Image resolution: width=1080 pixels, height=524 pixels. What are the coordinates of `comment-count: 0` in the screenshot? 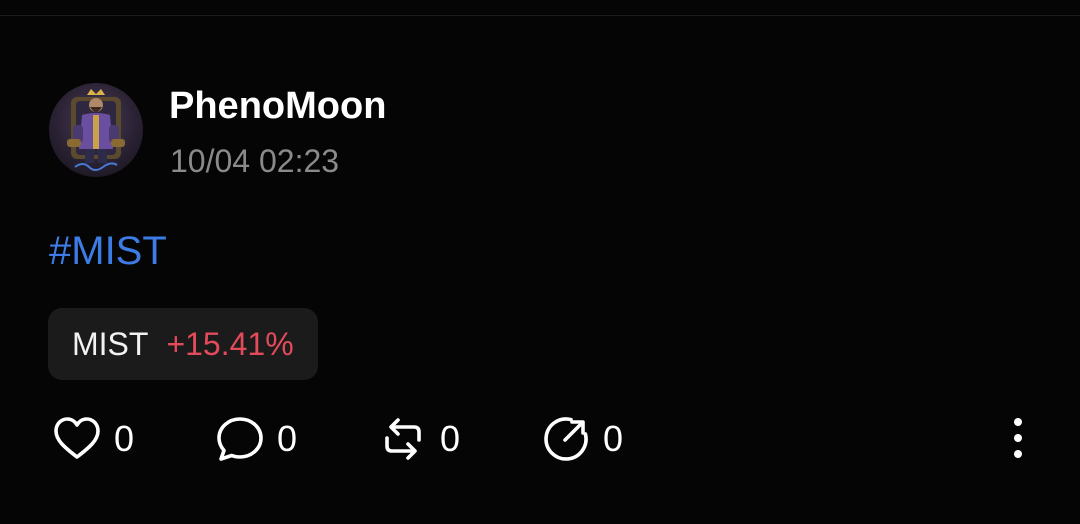 It's located at (287, 438).